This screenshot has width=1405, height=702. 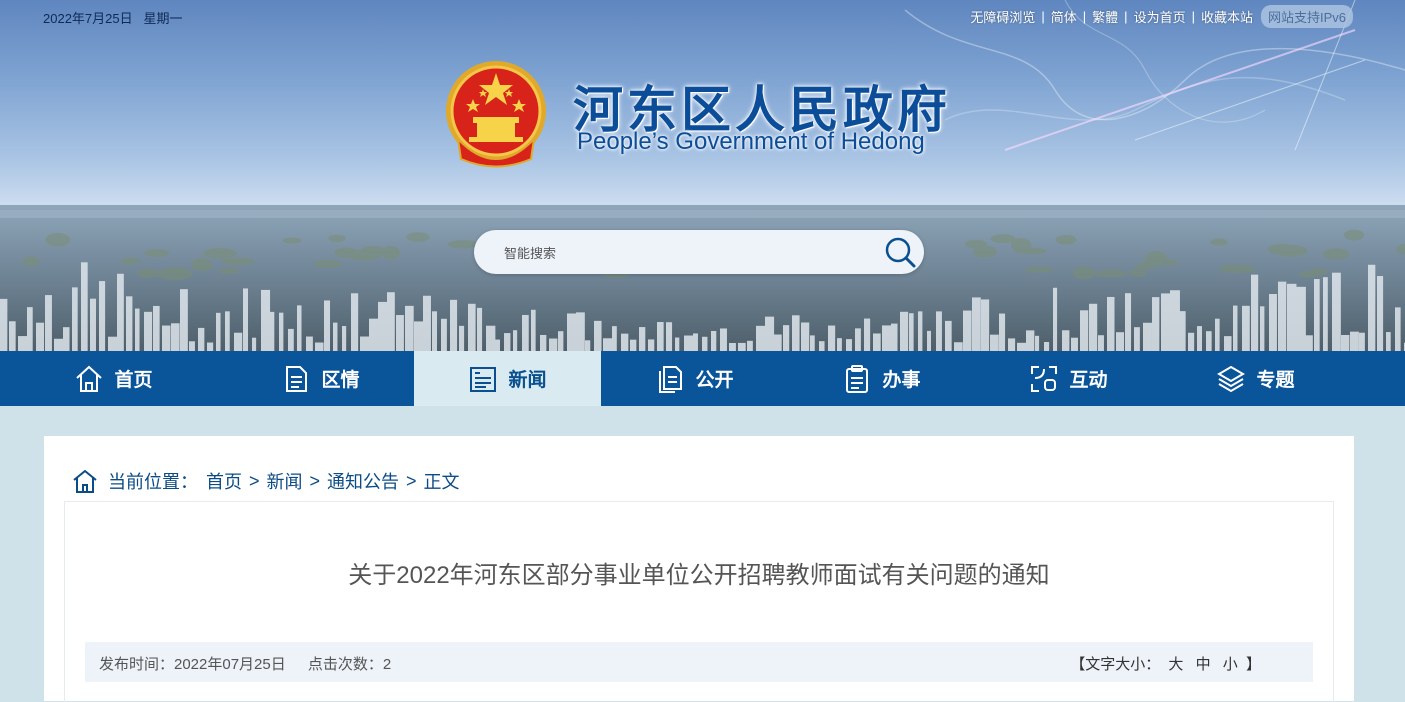 What do you see at coordinates (1115, 664) in the screenshot?
I see `font-size-label: 【文字大小：` at bounding box center [1115, 664].